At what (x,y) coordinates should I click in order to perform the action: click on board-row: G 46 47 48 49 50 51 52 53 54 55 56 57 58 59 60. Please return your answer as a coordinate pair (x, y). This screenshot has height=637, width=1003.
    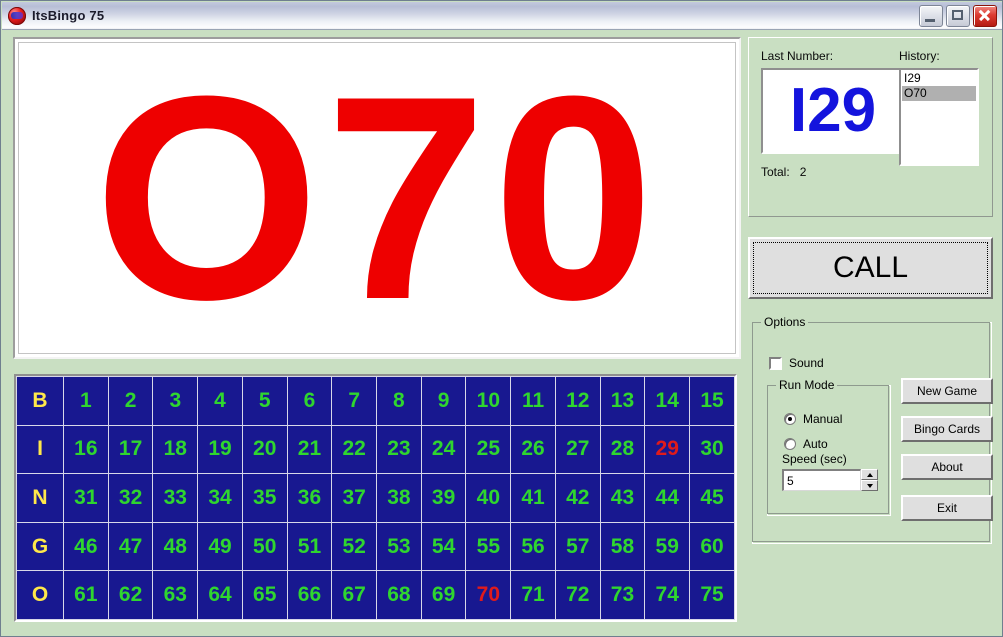
    Looking at the image, I should click on (375, 546).